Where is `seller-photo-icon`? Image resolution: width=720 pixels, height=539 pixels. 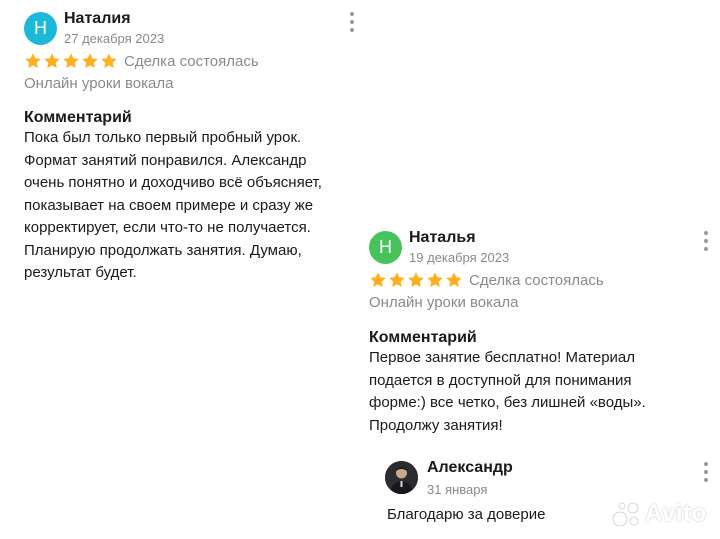 seller-photo-icon is located at coordinates (401, 477).